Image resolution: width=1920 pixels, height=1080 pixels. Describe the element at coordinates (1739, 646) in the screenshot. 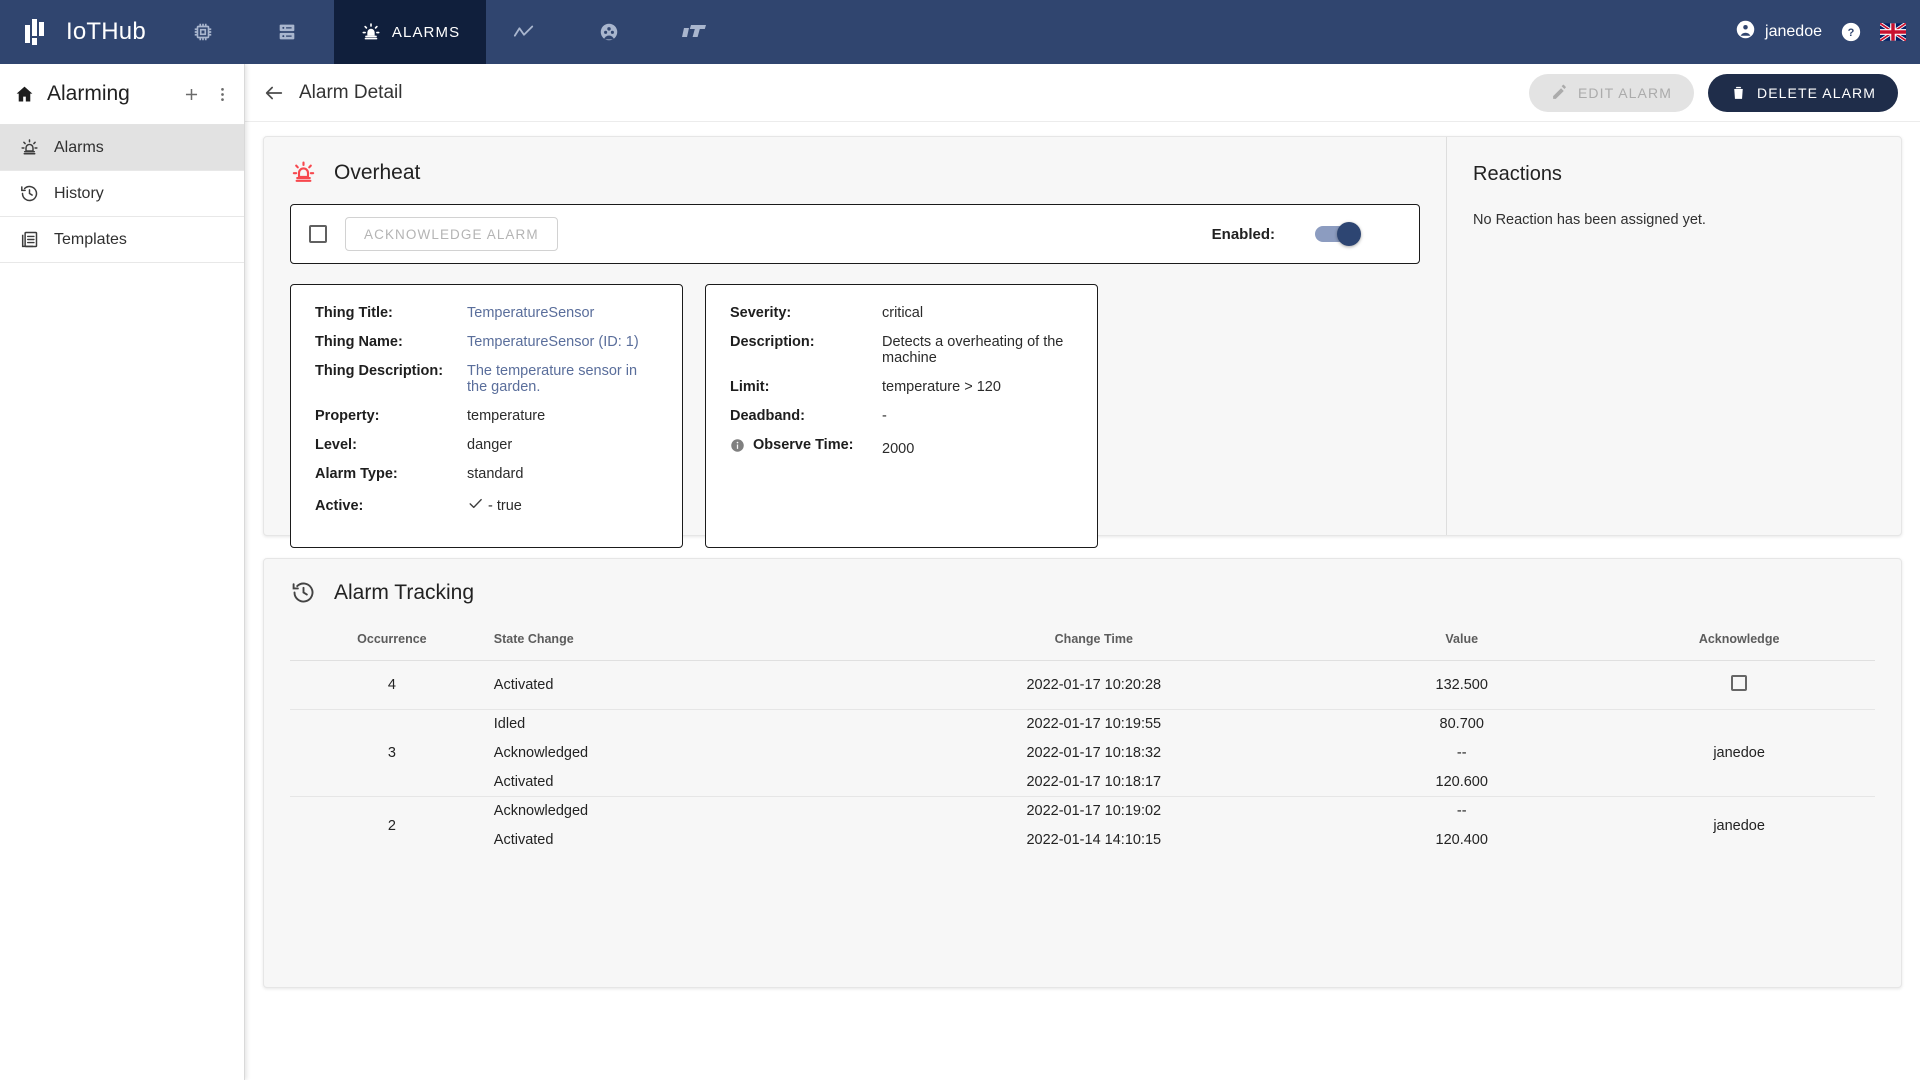

I see `column-header-acknowledge: Acknowledge` at that location.